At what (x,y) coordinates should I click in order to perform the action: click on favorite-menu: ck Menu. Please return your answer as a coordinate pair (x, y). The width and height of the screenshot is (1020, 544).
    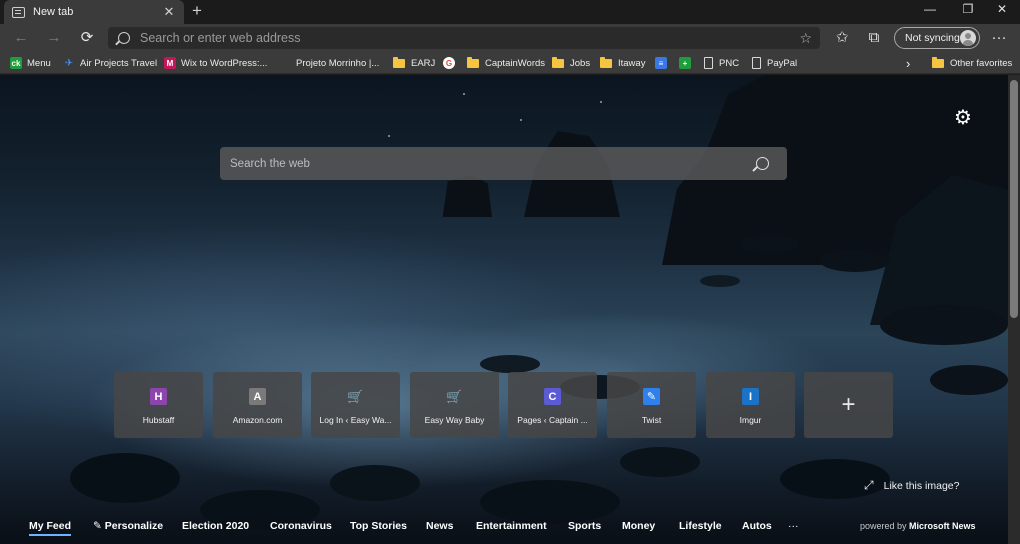
    Looking at the image, I should click on (30, 63).